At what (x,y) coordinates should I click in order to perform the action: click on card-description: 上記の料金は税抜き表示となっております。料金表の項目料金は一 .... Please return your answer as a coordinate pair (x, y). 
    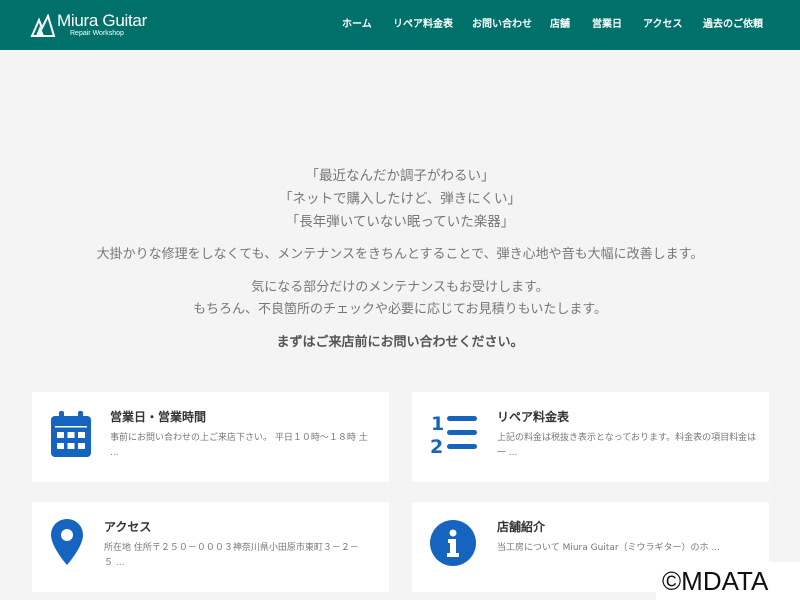
    Looking at the image, I should click on (627, 445).